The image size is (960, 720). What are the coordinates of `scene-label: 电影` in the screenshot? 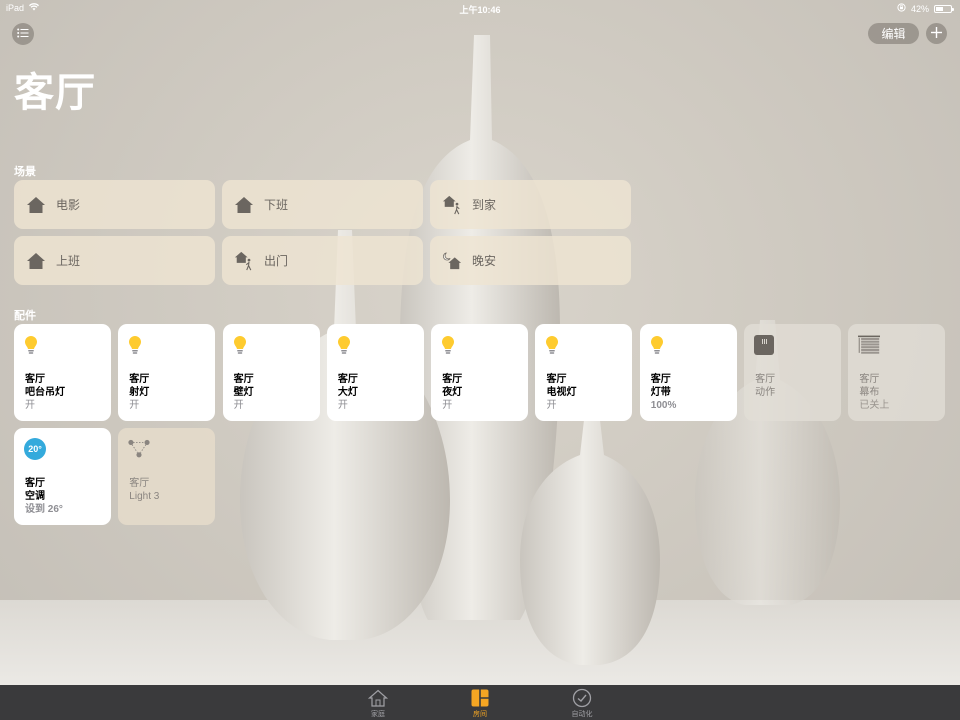 It's located at (68, 205).